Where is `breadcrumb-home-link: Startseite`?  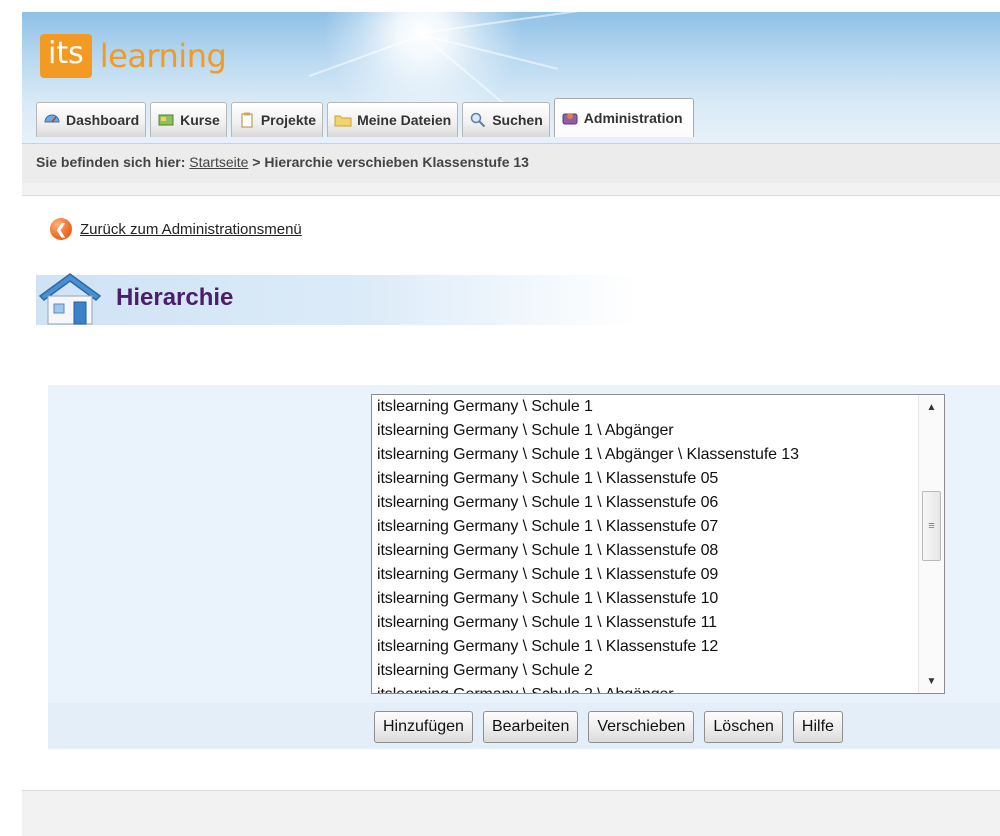 breadcrumb-home-link: Startseite is located at coordinates (218, 162).